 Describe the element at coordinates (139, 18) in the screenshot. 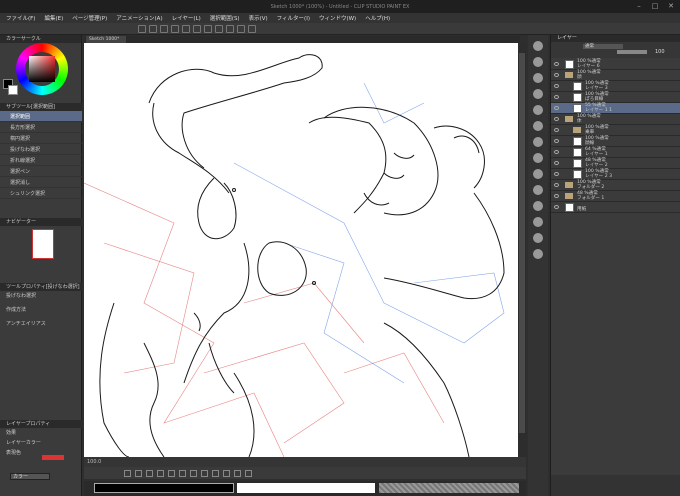

I see `menu-animation: アニメーション(A)` at that location.